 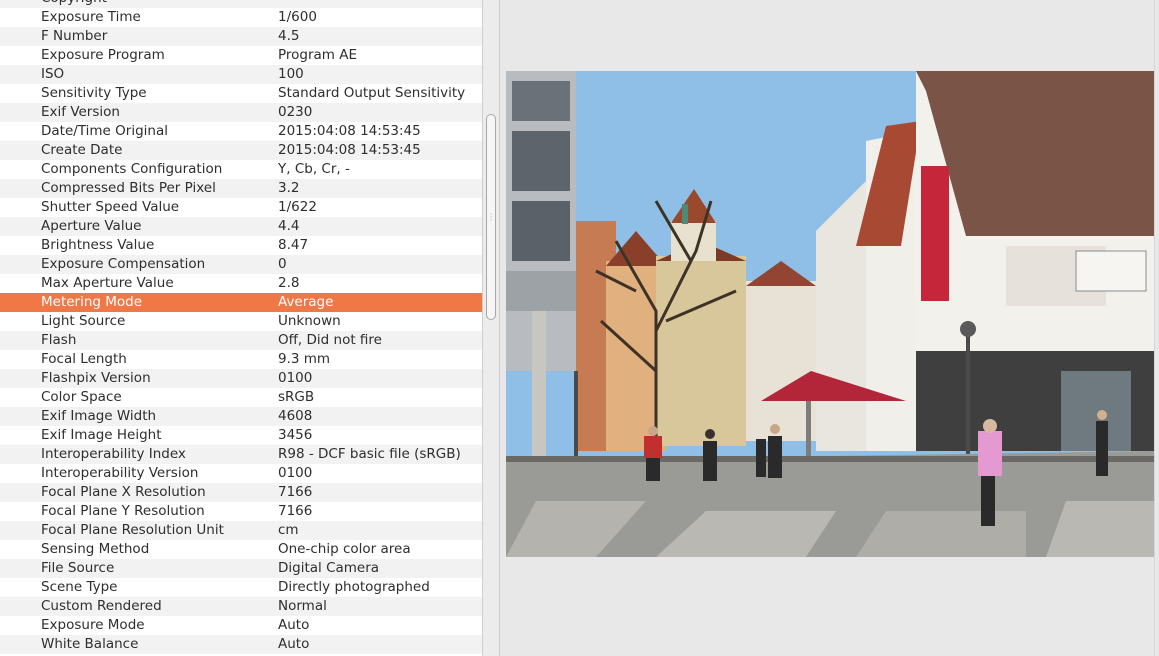 I want to click on exif-key-cell: Focal Plane X Resolution, so click(x=123, y=492).